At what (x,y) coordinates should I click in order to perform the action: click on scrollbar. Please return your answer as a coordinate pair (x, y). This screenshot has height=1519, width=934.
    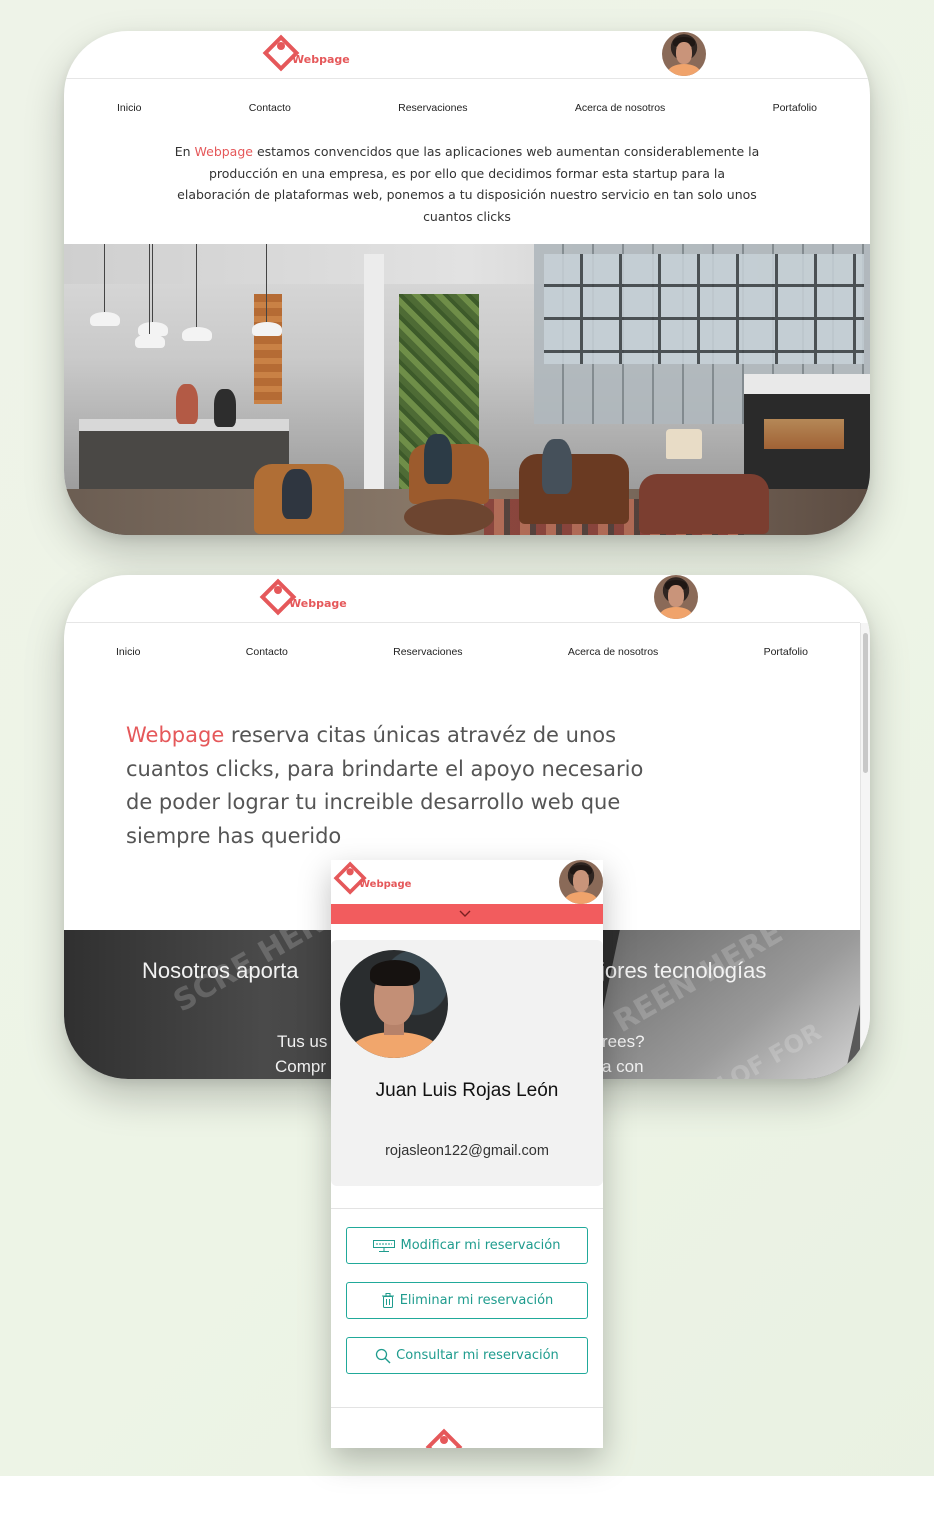
    Looking at the image, I should click on (865, 851).